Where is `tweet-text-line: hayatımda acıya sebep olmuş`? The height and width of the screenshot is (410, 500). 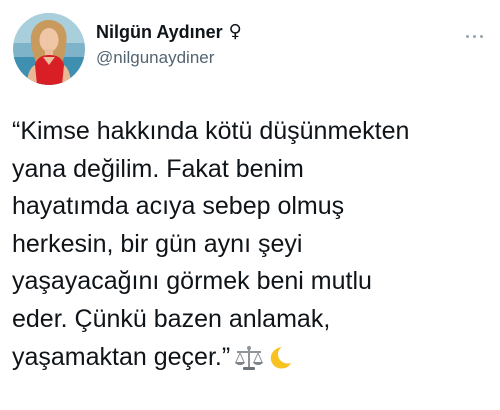 tweet-text-line: hayatımda acıya sebep olmuş is located at coordinates (178, 206).